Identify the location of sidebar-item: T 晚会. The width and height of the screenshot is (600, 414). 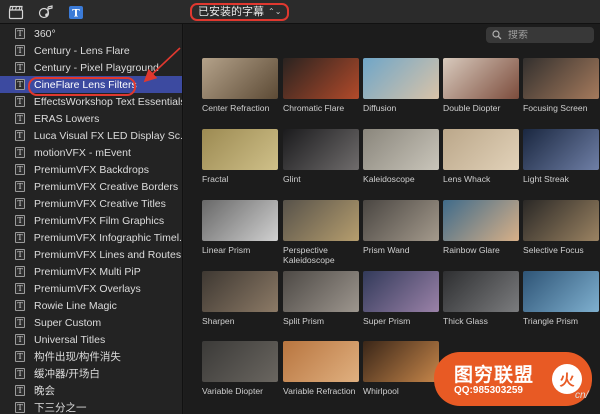
(91, 390).